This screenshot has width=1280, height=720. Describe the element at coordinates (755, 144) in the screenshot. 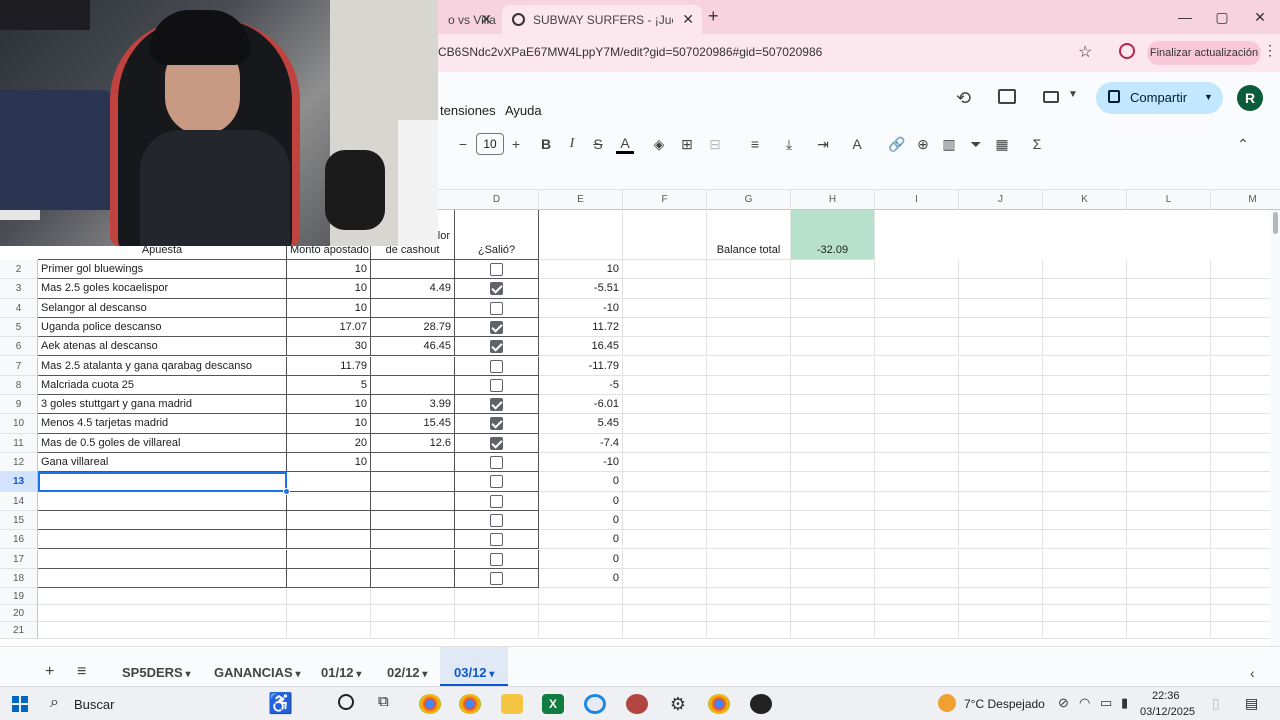

I see `align-icon: ≡` at that location.